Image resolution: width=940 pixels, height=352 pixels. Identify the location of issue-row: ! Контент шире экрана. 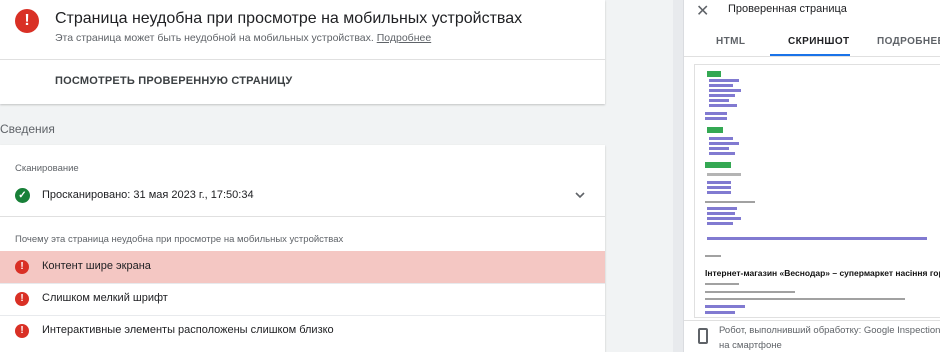
(302, 267).